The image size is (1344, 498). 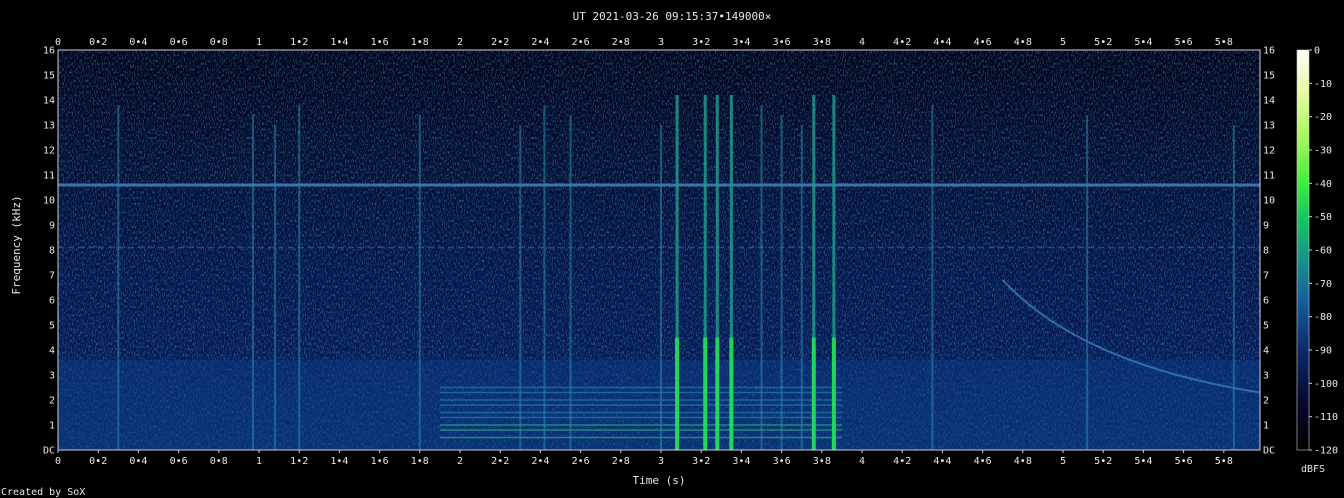 I want to click on x-tick-label-top: 3•6, so click(x=782, y=42).